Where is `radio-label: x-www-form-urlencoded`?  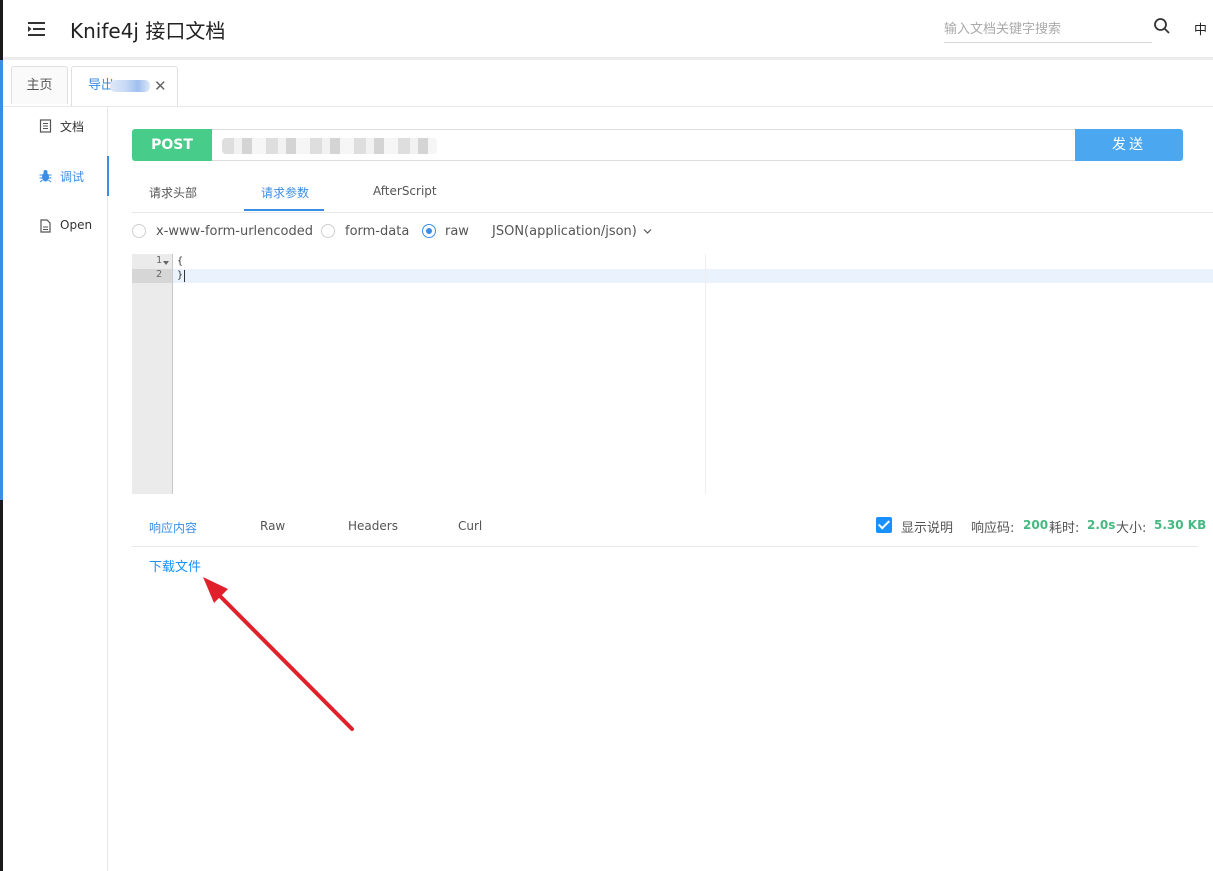
radio-label: x-www-form-urlencoded is located at coordinates (235, 231).